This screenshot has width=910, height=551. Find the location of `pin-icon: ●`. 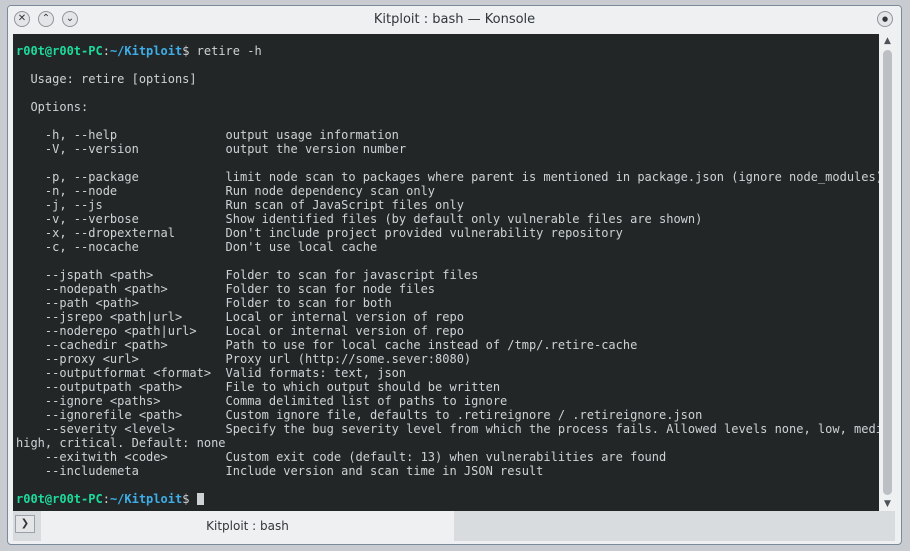

pin-icon: ● is located at coordinates (885, 19).